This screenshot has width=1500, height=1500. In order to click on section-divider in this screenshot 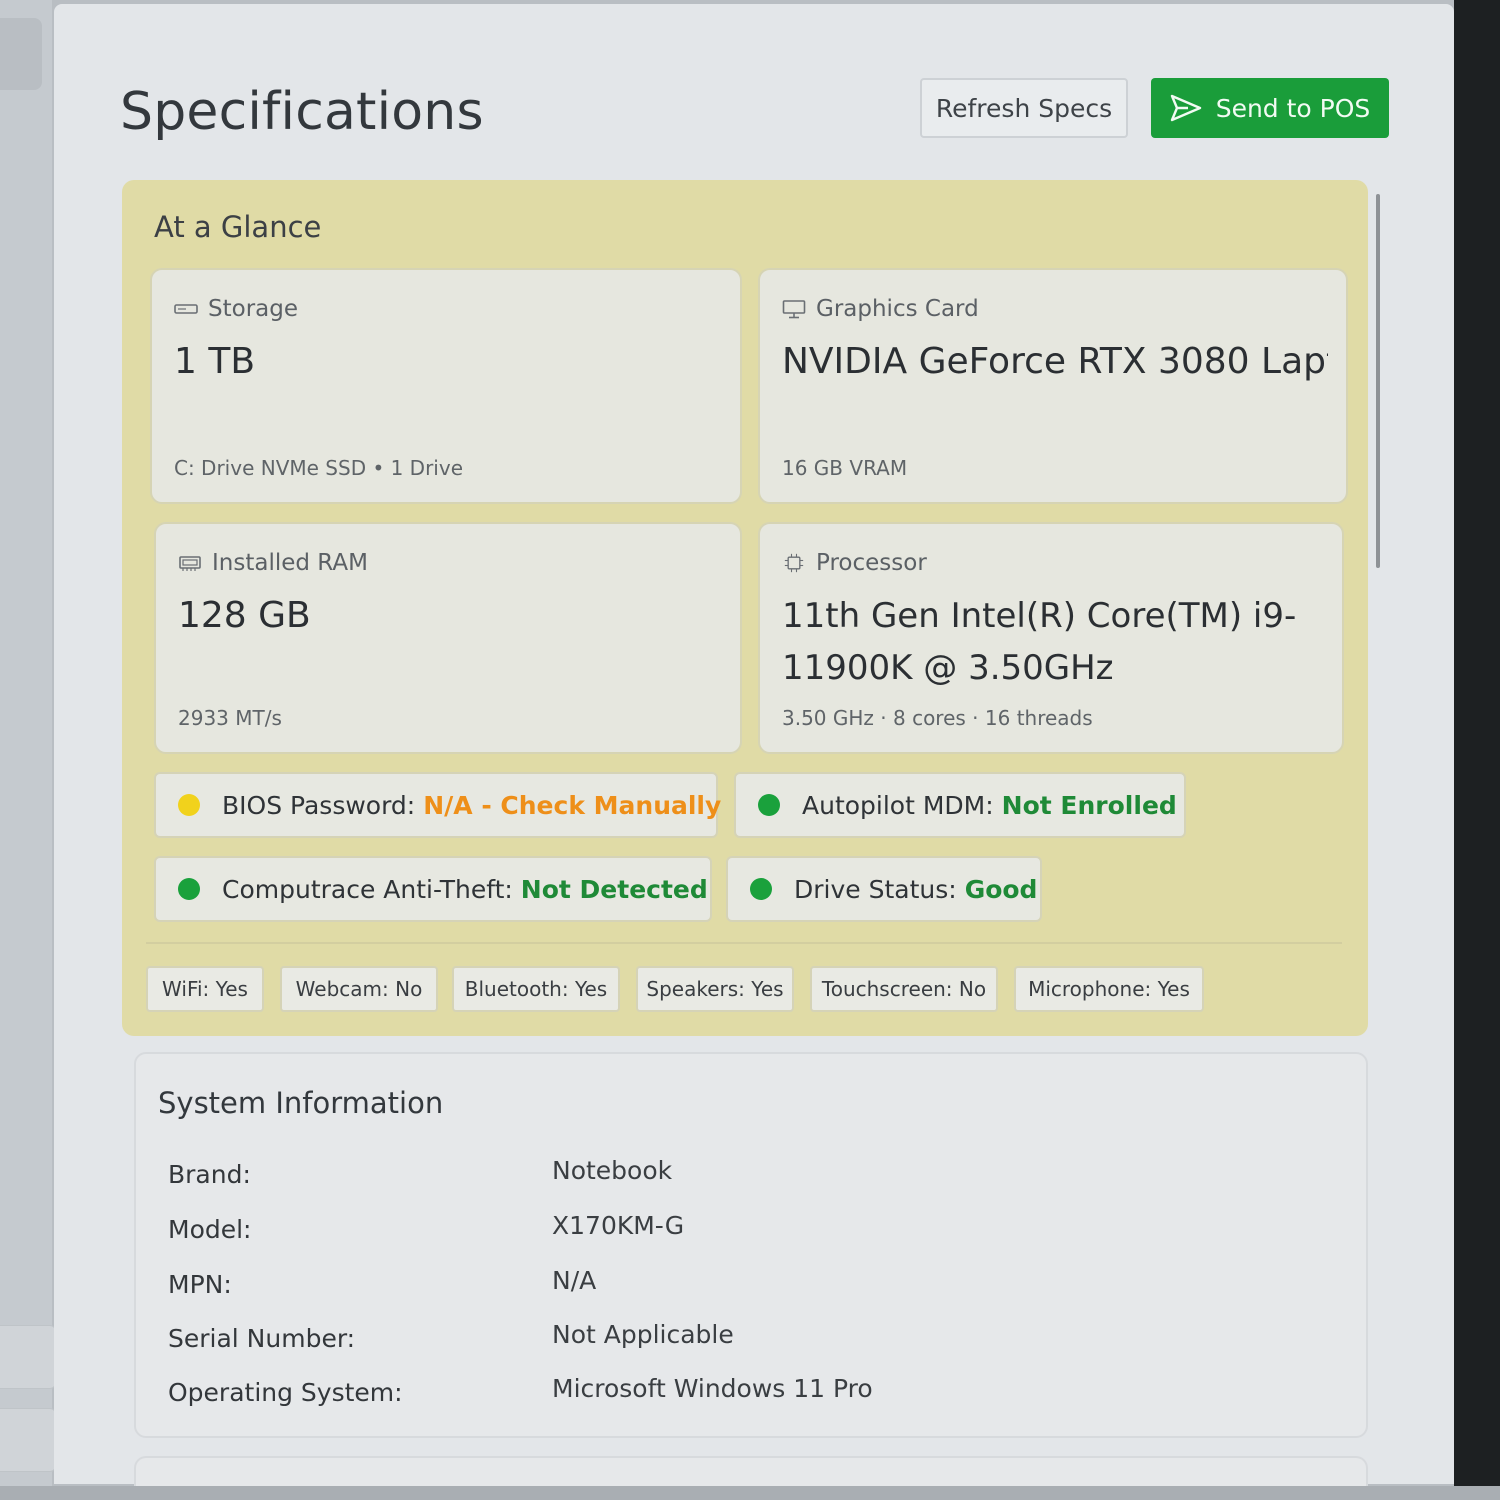, I will do `click(744, 943)`.